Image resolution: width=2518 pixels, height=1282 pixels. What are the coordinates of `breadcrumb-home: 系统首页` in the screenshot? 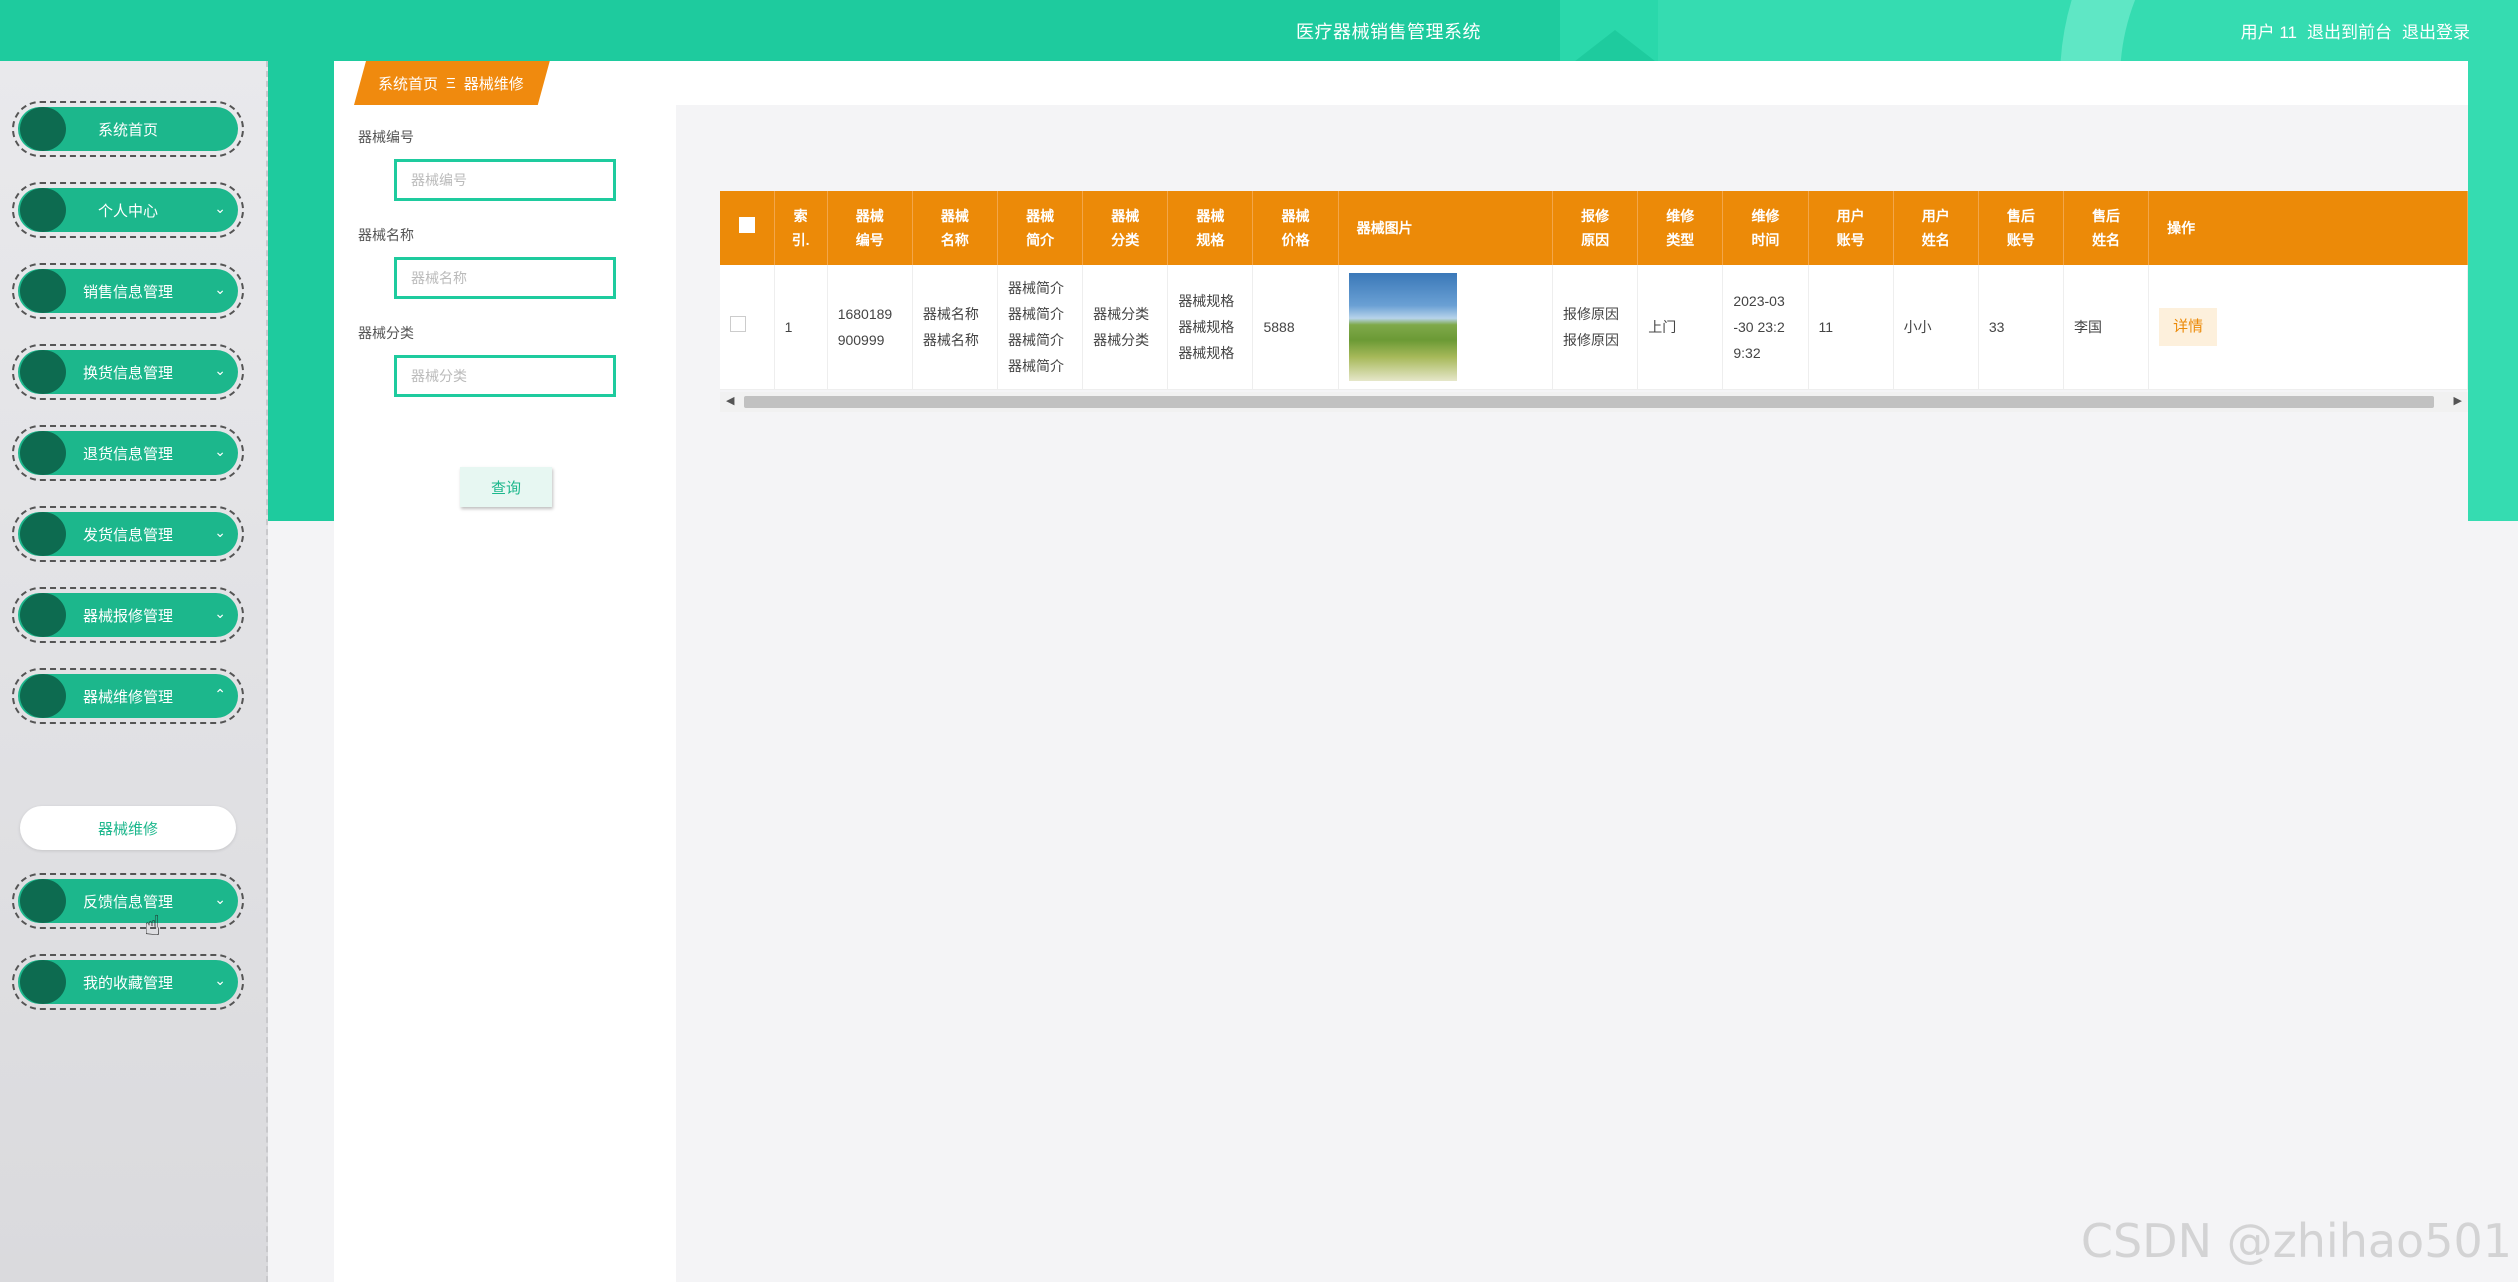 It's located at (408, 83).